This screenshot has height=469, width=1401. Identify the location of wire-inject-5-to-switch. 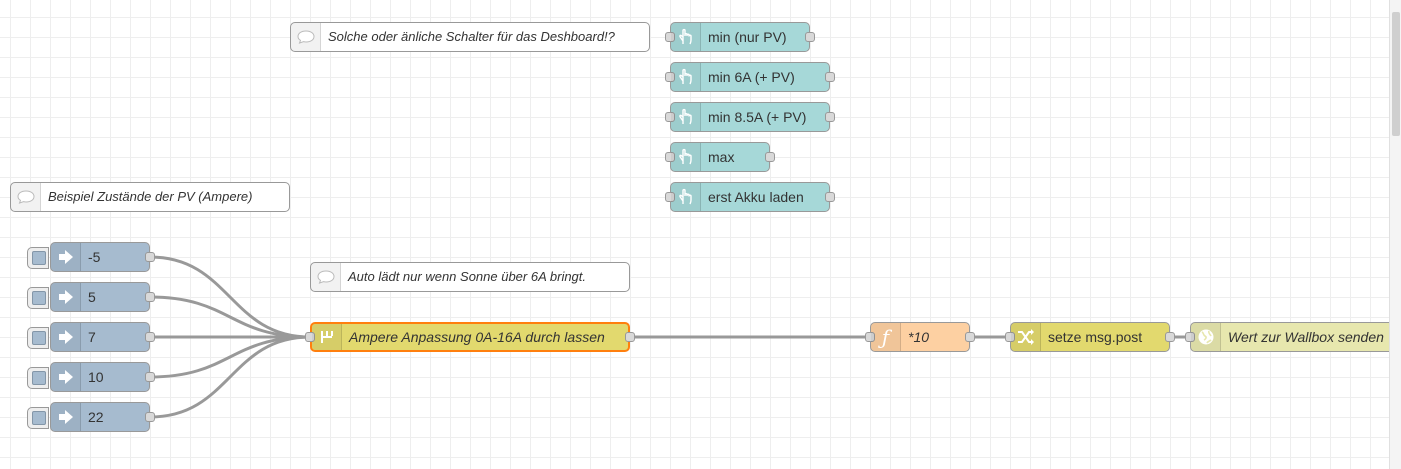
(230, 377).